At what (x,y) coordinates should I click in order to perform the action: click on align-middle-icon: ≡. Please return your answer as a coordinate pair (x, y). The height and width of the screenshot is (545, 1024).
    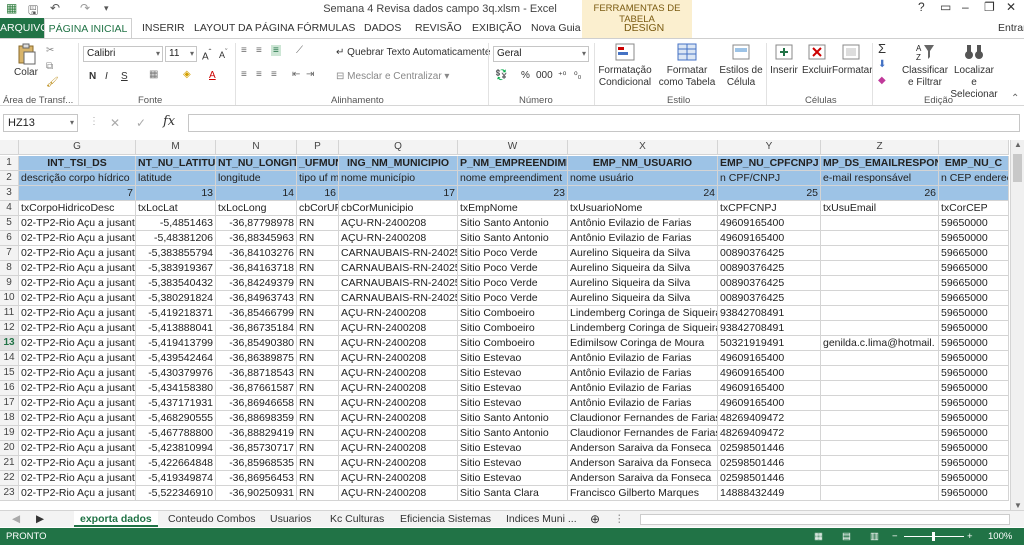
    Looking at the image, I should click on (259, 50).